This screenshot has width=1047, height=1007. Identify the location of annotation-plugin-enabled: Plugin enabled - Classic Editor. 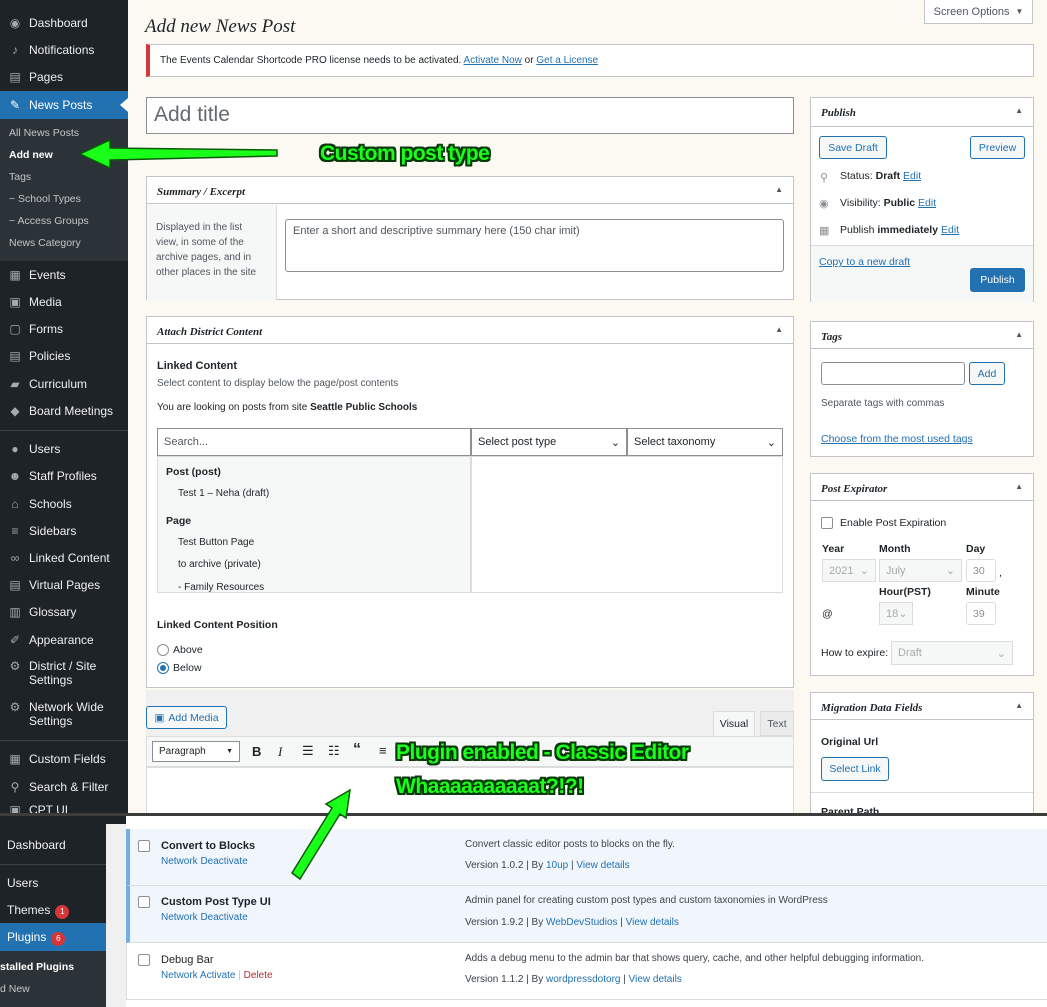
(542, 752).